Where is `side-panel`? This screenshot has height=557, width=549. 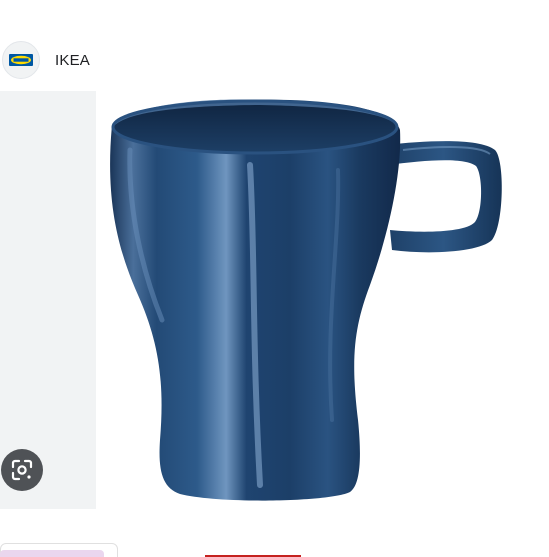
side-panel is located at coordinates (48, 300).